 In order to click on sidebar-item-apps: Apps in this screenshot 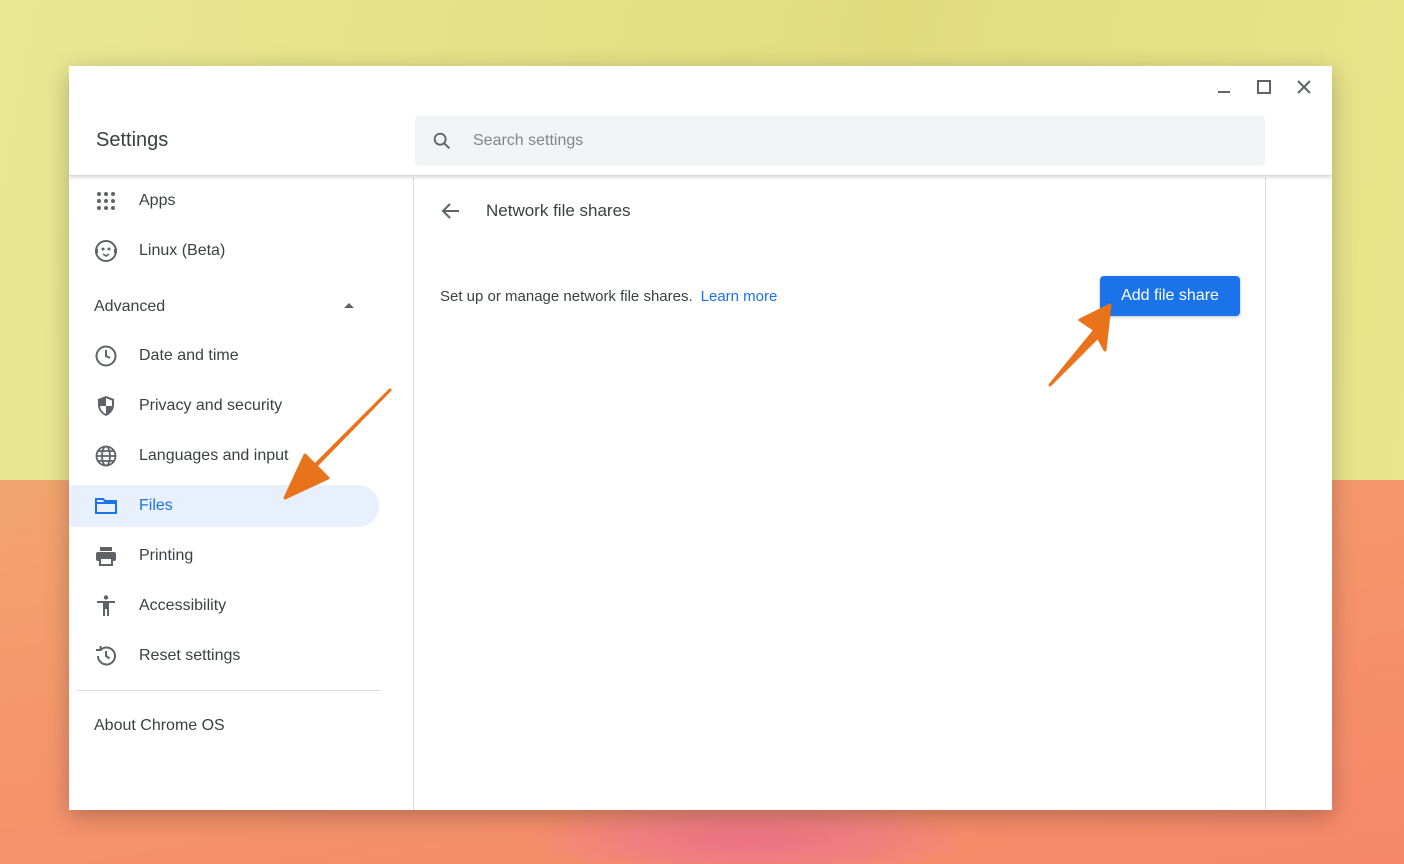, I will do `click(224, 201)`.